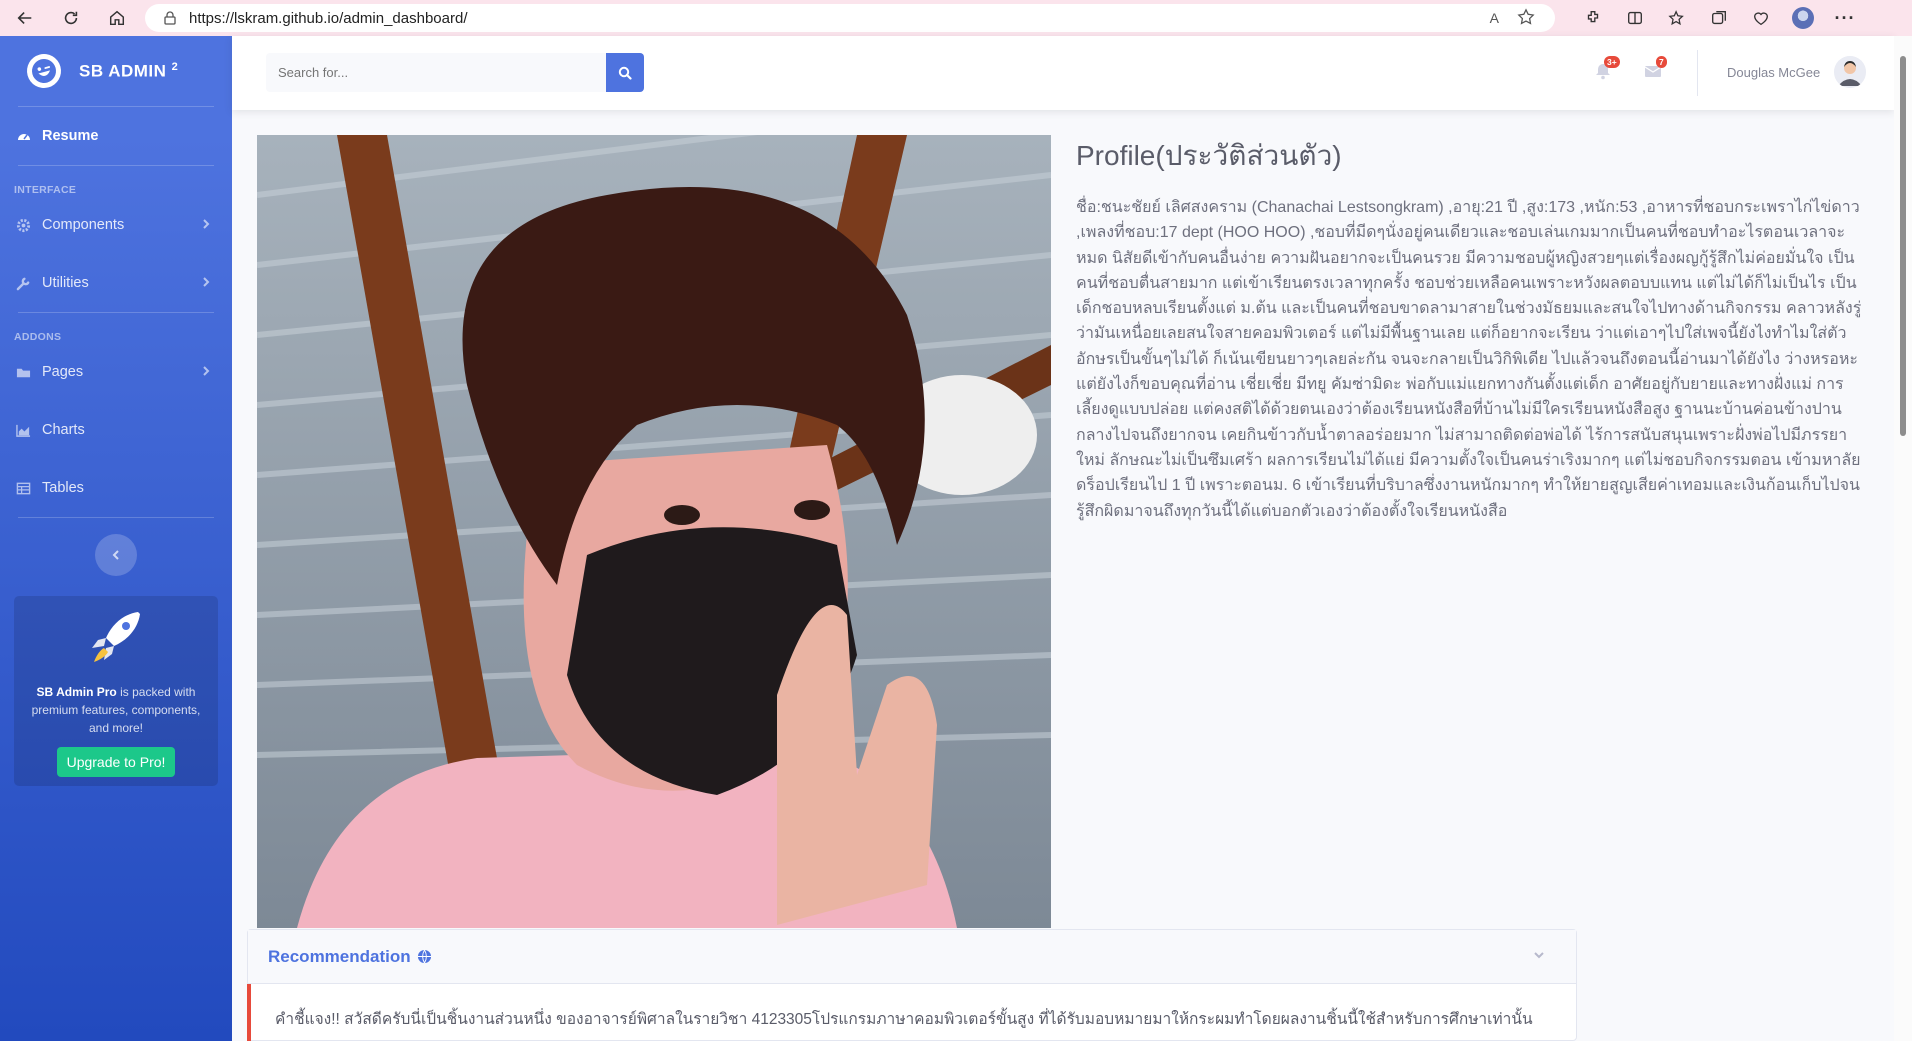 This screenshot has width=1912, height=1041. What do you see at coordinates (1903, 246) in the screenshot?
I see `scrollbar-thumb` at bounding box center [1903, 246].